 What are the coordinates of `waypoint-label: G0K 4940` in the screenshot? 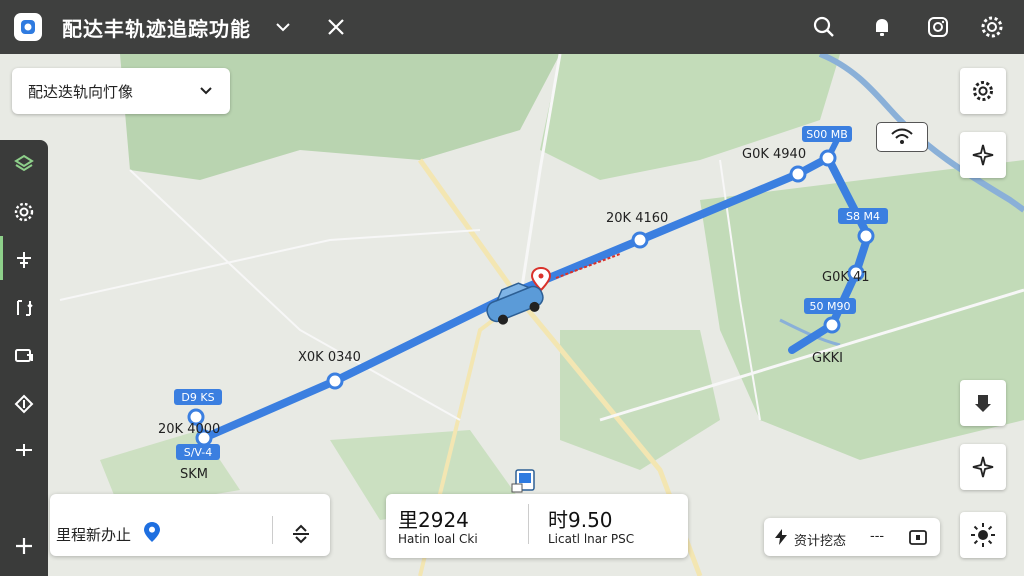 It's located at (774, 154).